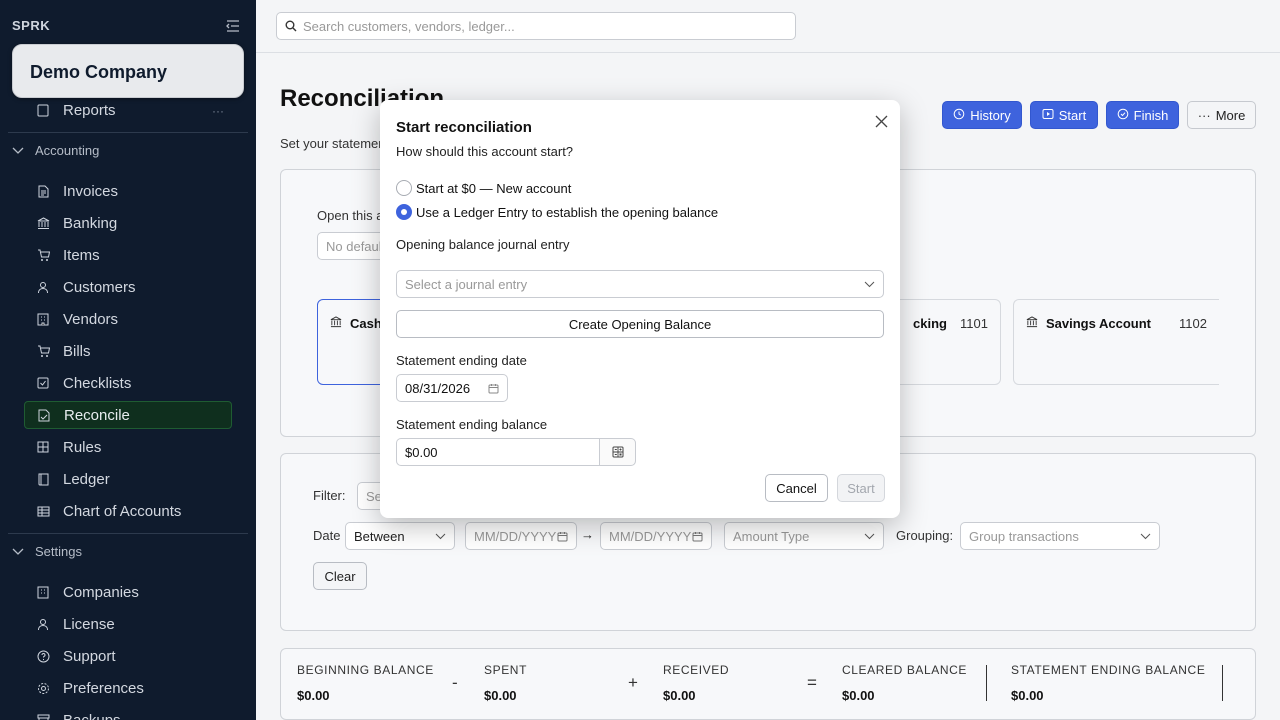 Image resolution: width=1280 pixels, height=720 pixels. What do you see at coordinates (796, 488) in the screenshot?
I see `cancel-button: Cancel` at bounding box center [796, 488].